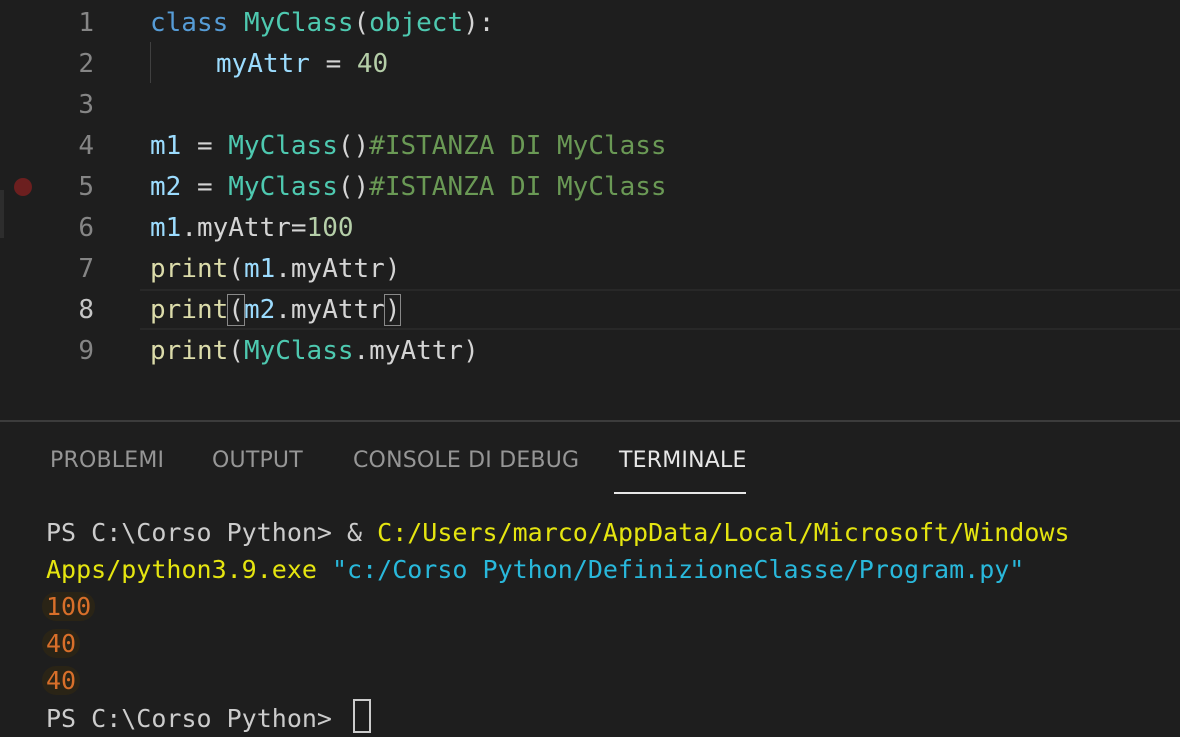 The width and height of the screenshot is (1180, 737). What do you see at coordinates (86, 105) in the screenshot?
I see `line-number: 3` at bounding box center [86, 105].